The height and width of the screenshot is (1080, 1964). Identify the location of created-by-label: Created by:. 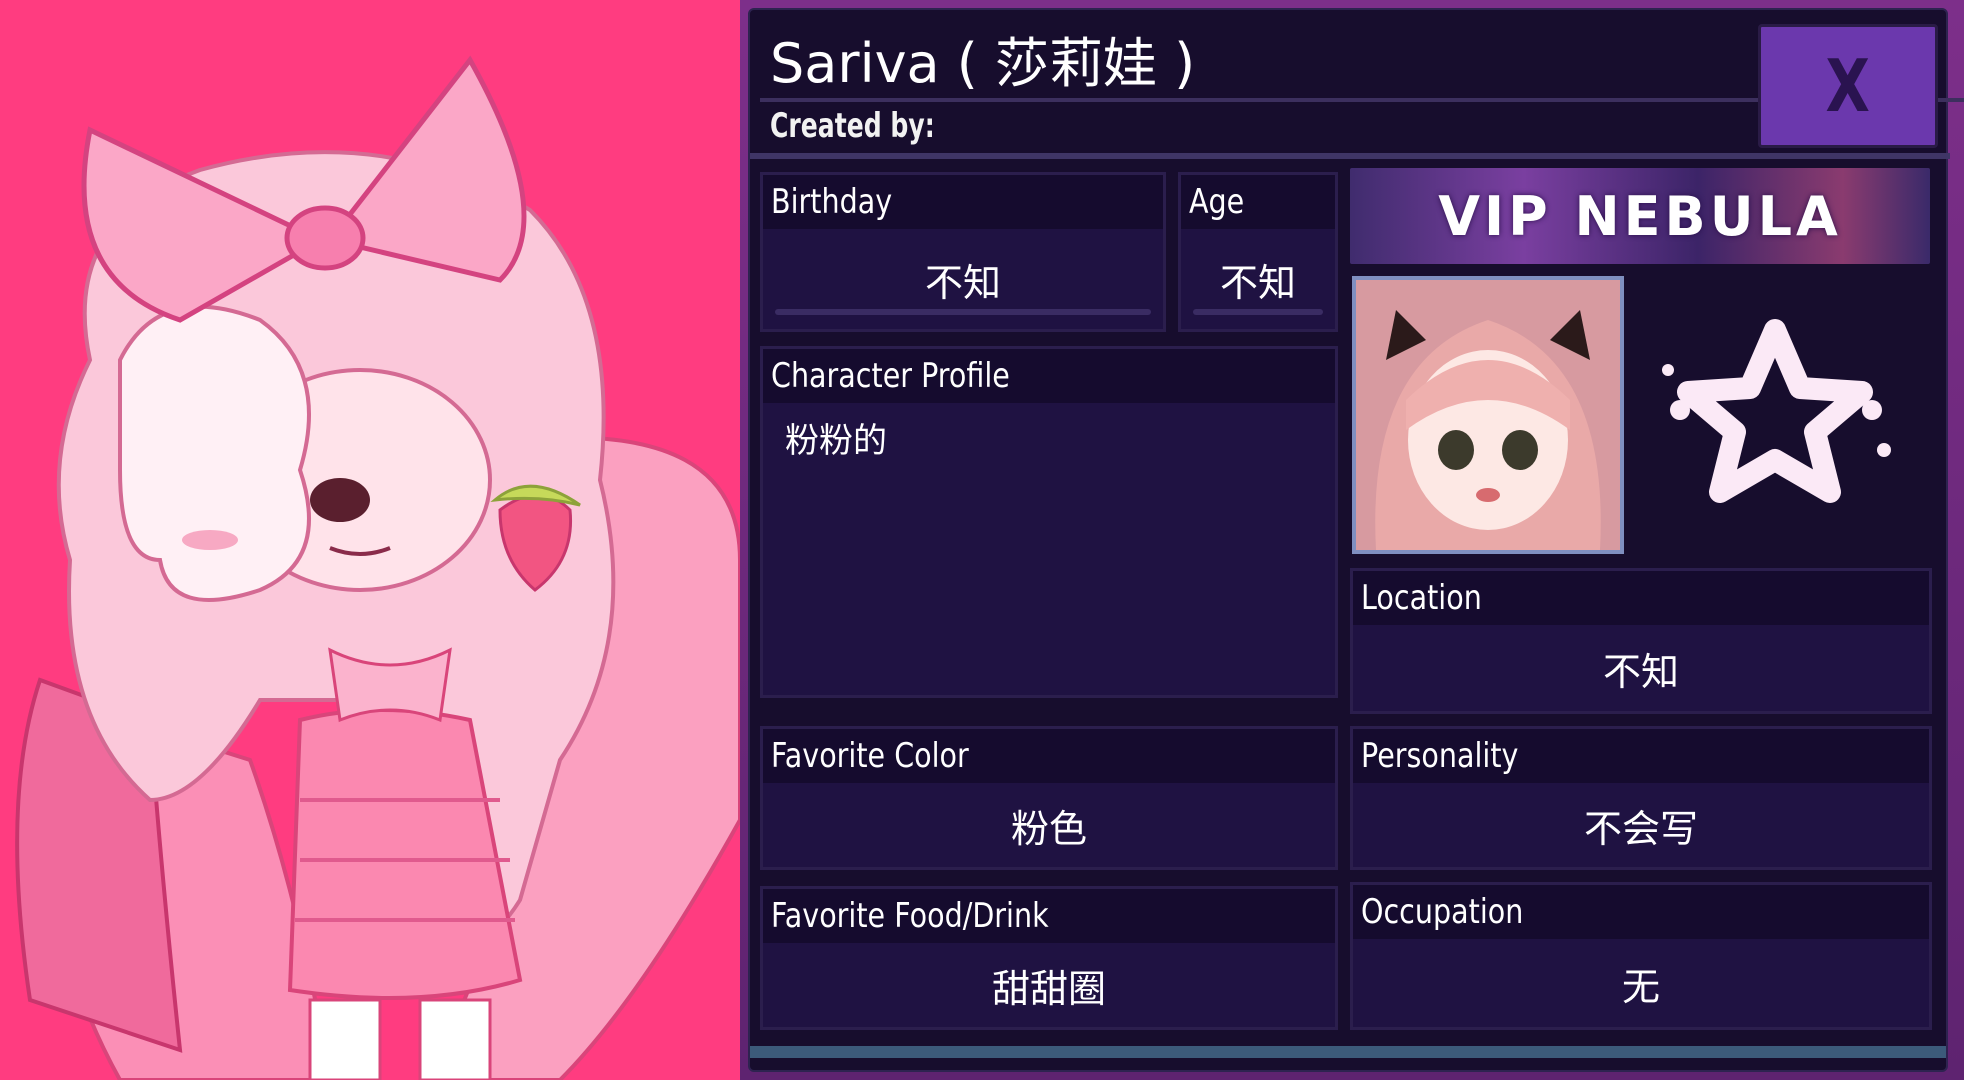
(852, 126).